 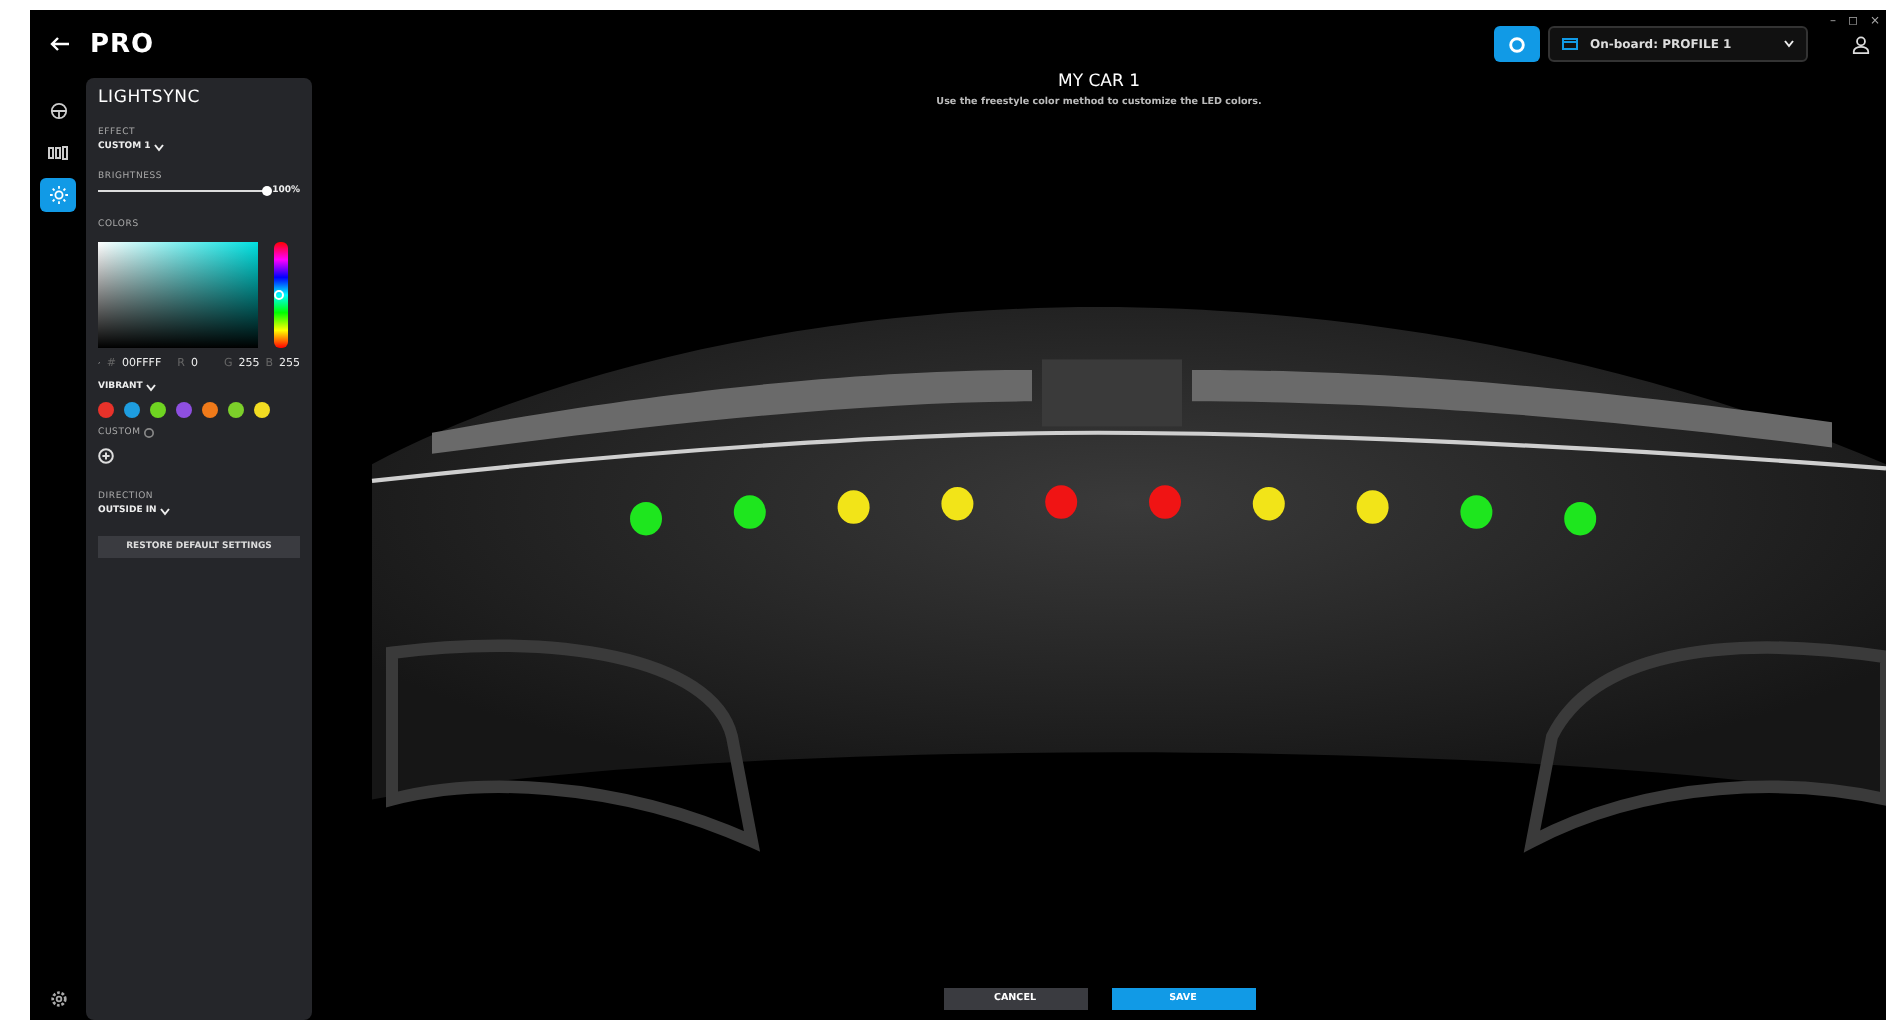 What do you see at coordinates (58, 111) in the screenshot?
I see `steering-wheel-icon` at bounding box center [58, 111].